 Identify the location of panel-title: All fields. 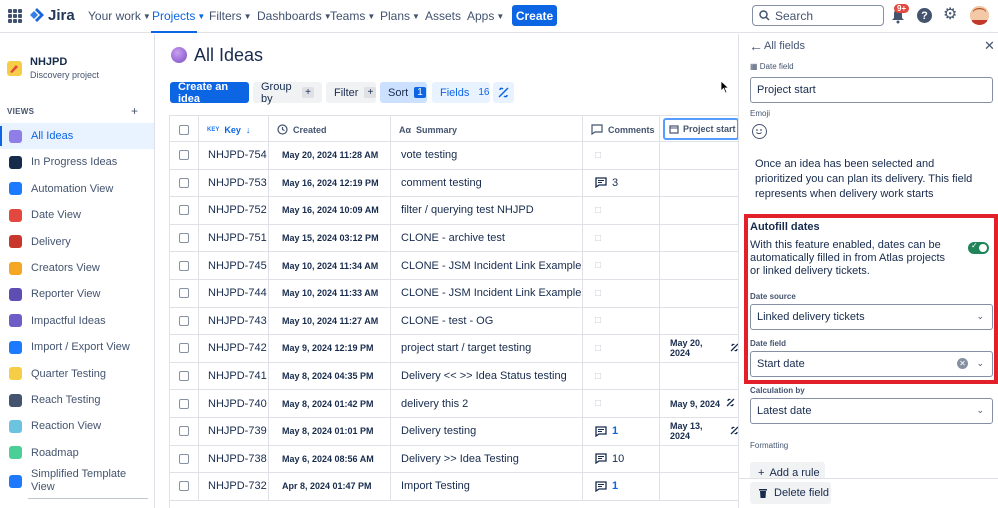
(784, 46).